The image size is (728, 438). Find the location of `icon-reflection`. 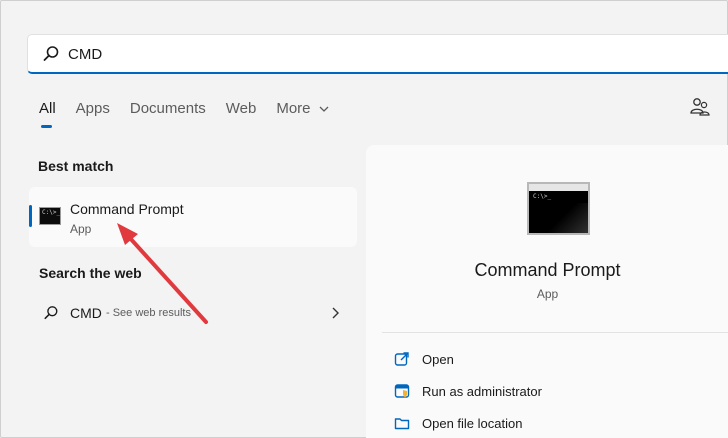

icon-reflection is located at coordinates (568, 218).